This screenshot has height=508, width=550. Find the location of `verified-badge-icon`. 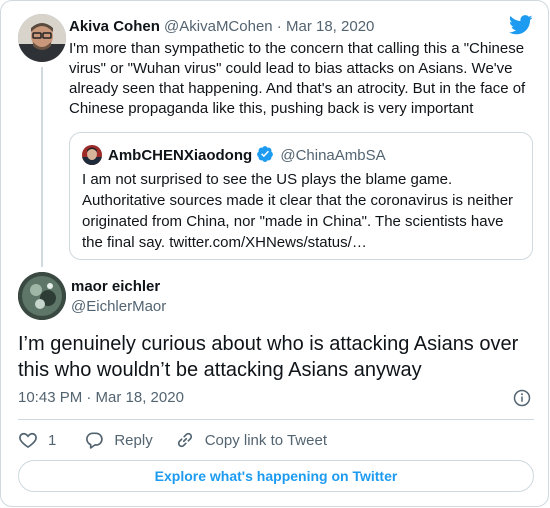

verified-badge-icon is located at coordinates (265, 154).